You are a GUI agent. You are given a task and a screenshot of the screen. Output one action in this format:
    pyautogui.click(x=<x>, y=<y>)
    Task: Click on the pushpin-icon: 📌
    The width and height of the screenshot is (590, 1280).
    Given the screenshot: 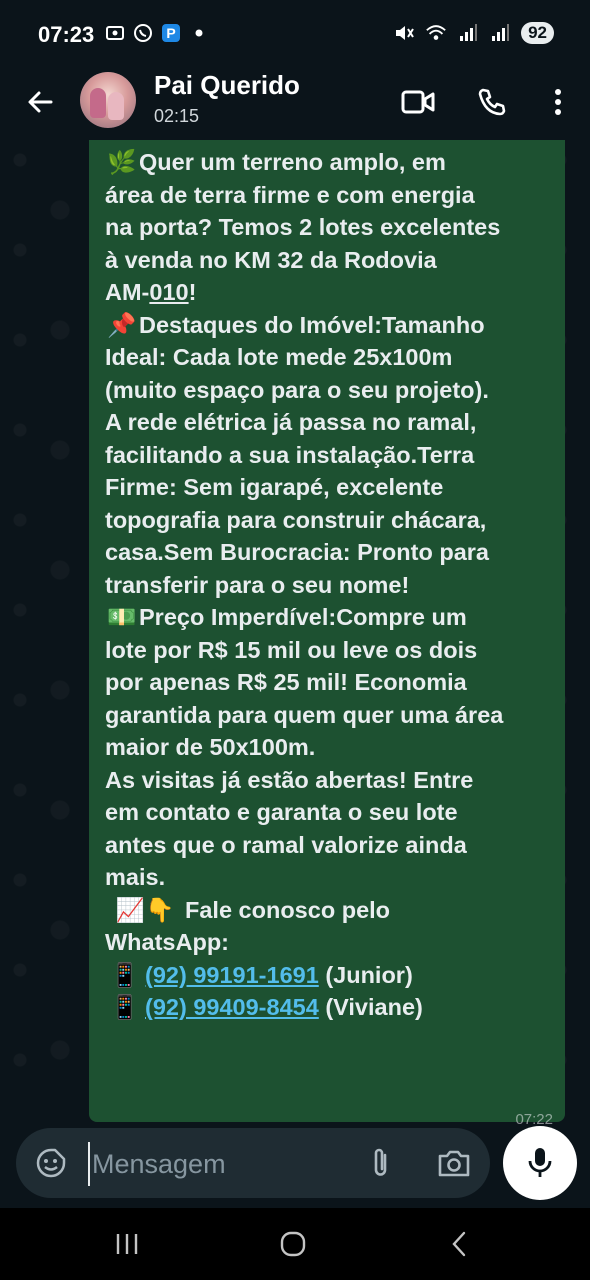 What is the action you would take?
    pyautogui.click(x=122, y=324)
    